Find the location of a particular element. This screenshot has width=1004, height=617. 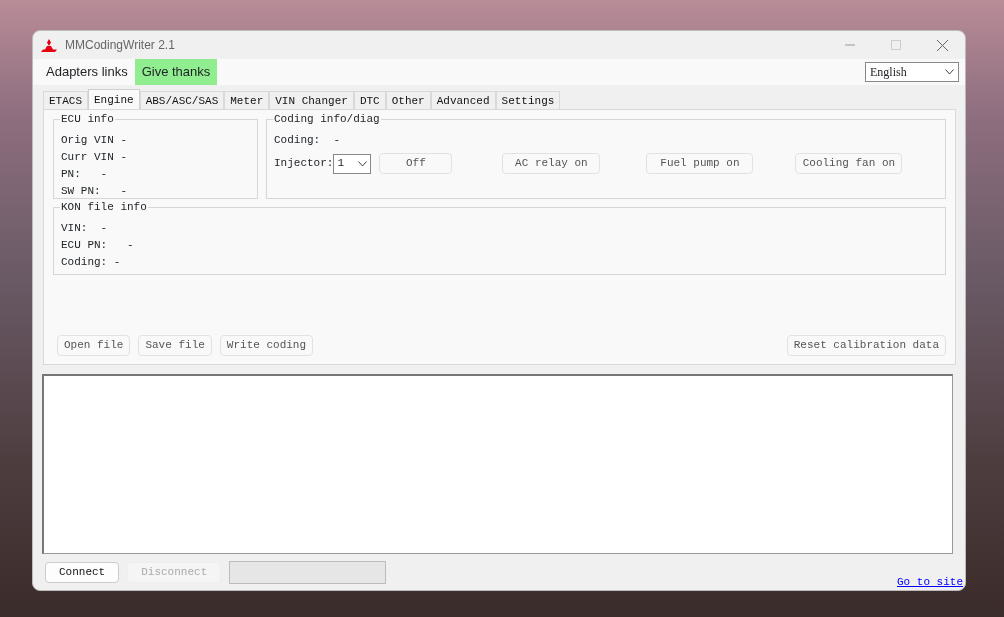

tab: Other is located at coordinates (408, 100).